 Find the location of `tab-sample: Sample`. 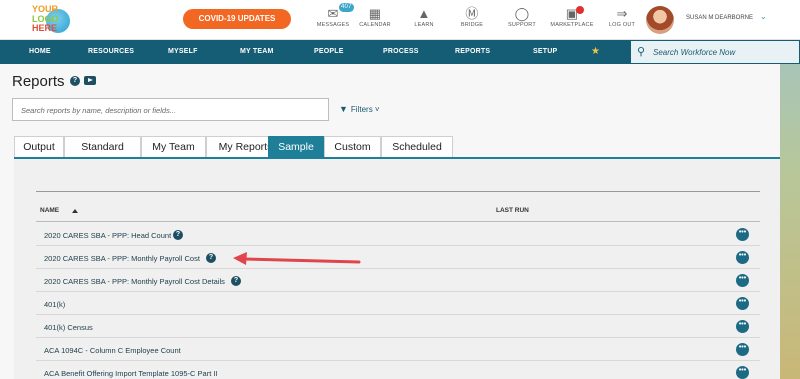

tab-sample: Sample is located at coordinates (296, 146).